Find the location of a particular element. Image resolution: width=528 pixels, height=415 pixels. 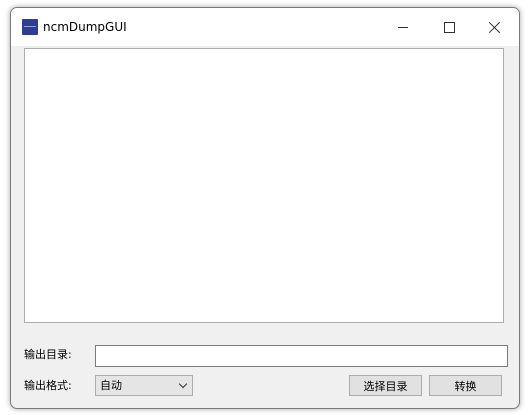

close-button is located at coordinates (495, 27).